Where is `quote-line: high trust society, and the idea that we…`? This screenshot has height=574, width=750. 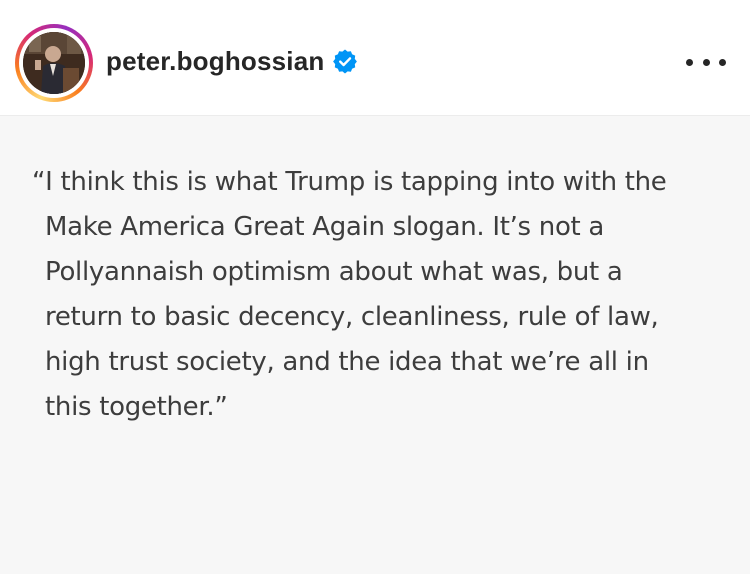 quote-line: high trust society, and the idea that we… is located at coordinates (347, 362).